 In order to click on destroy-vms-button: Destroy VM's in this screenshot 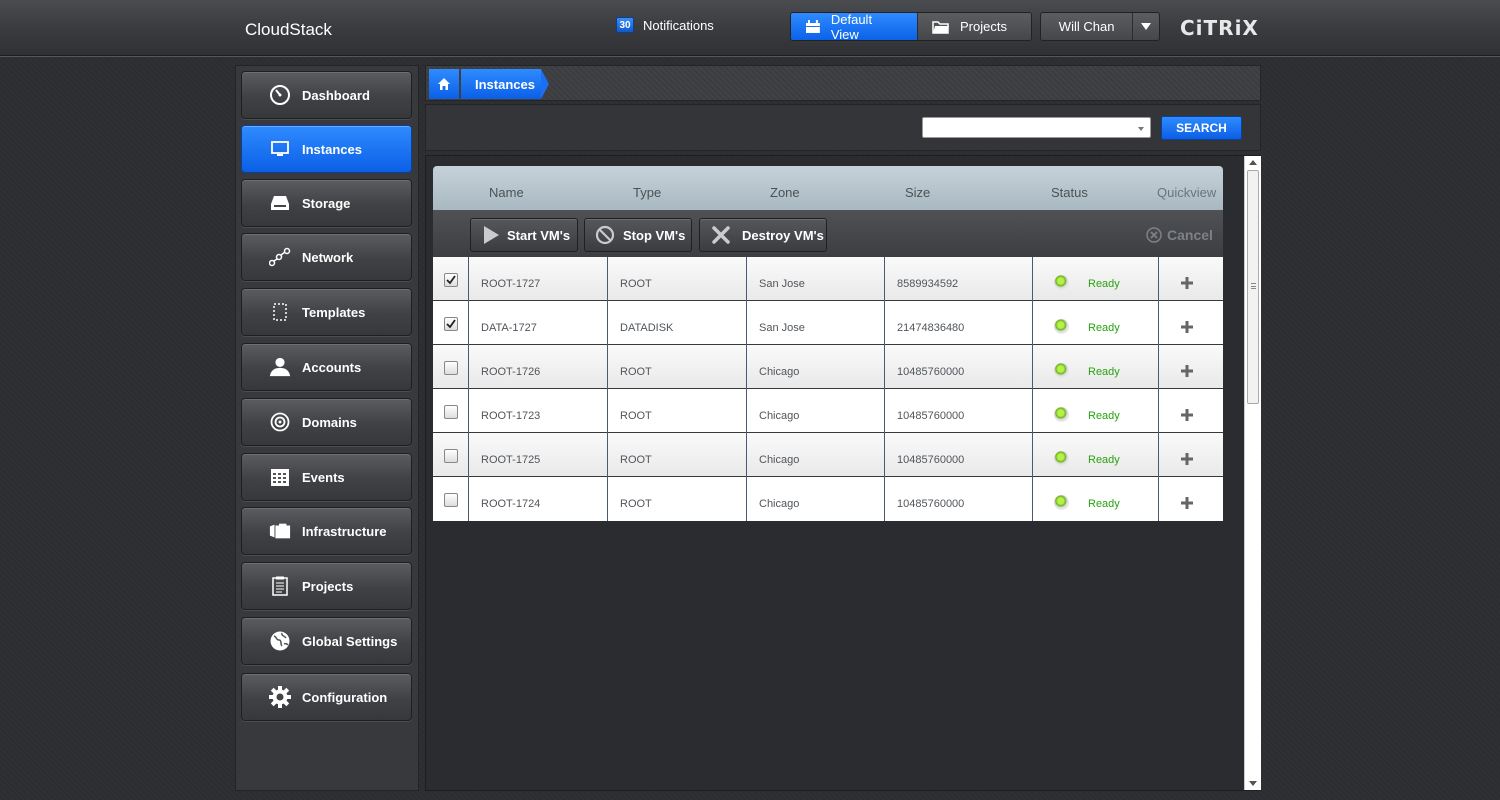, I will do `click(763, 235)`.